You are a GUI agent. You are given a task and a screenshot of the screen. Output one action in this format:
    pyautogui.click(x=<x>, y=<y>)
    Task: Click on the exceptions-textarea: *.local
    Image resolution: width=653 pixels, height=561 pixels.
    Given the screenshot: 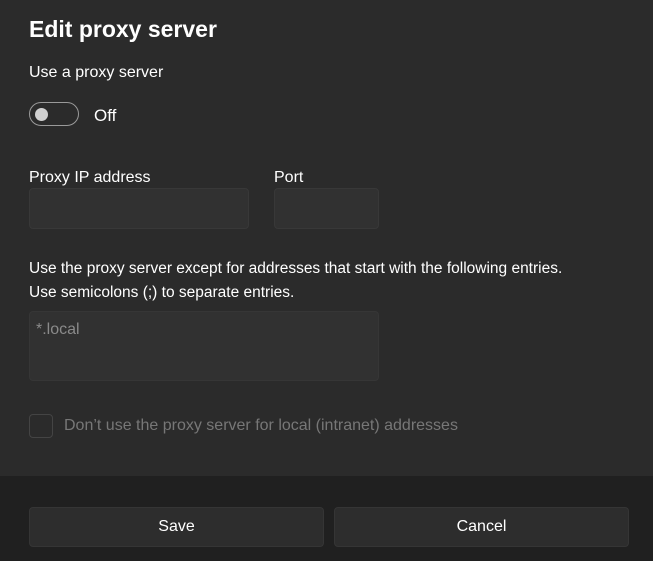 What is the action you would take?
    pyautogui.click(x=204, y=346)
    